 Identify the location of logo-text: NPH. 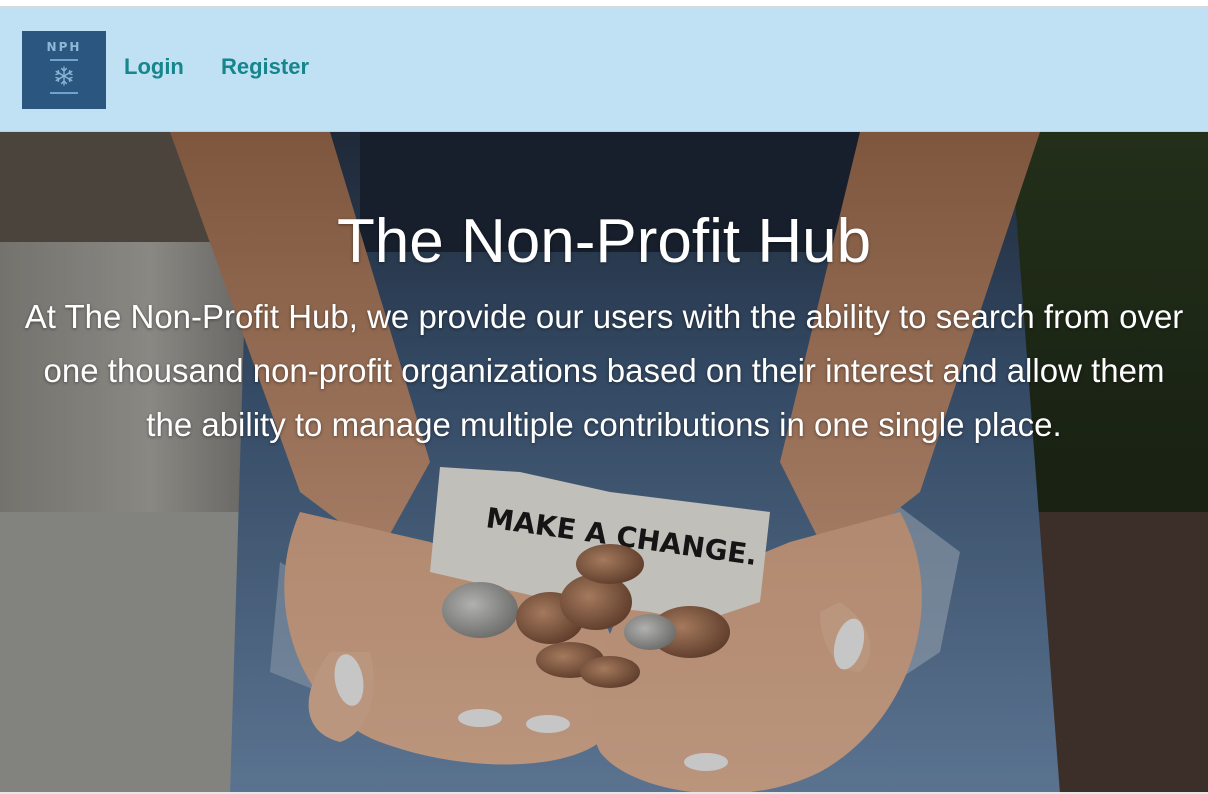
(64, 47).